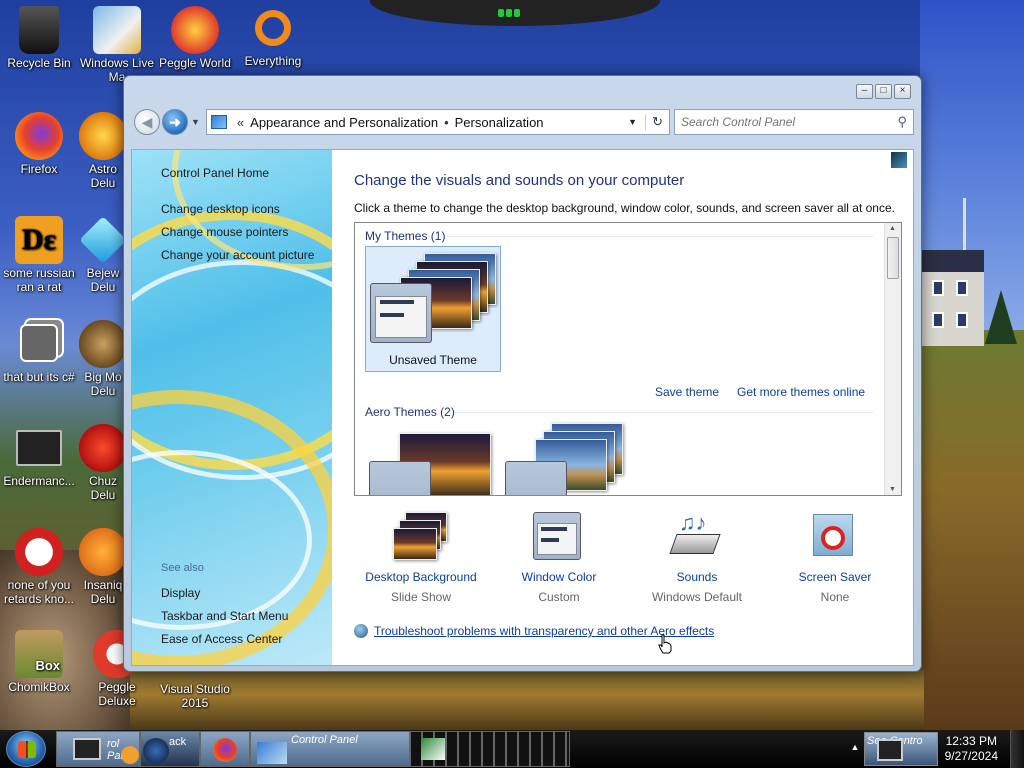 The width and height of the screenshot is (1024, 768). I want to click on search-box: ⚲, so click(794, 122).